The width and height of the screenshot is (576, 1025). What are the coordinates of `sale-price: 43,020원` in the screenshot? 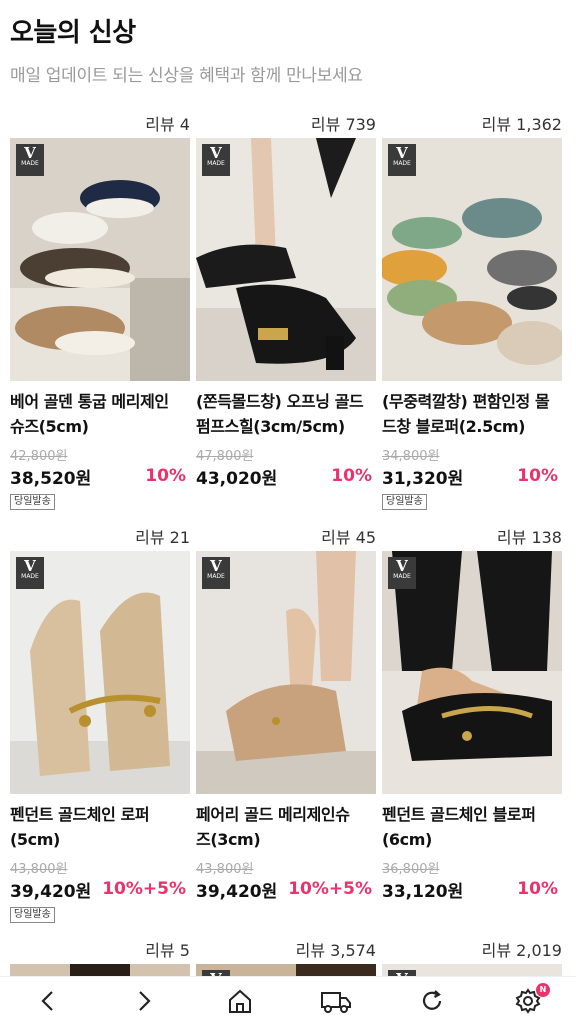 It's located at (237, 478).